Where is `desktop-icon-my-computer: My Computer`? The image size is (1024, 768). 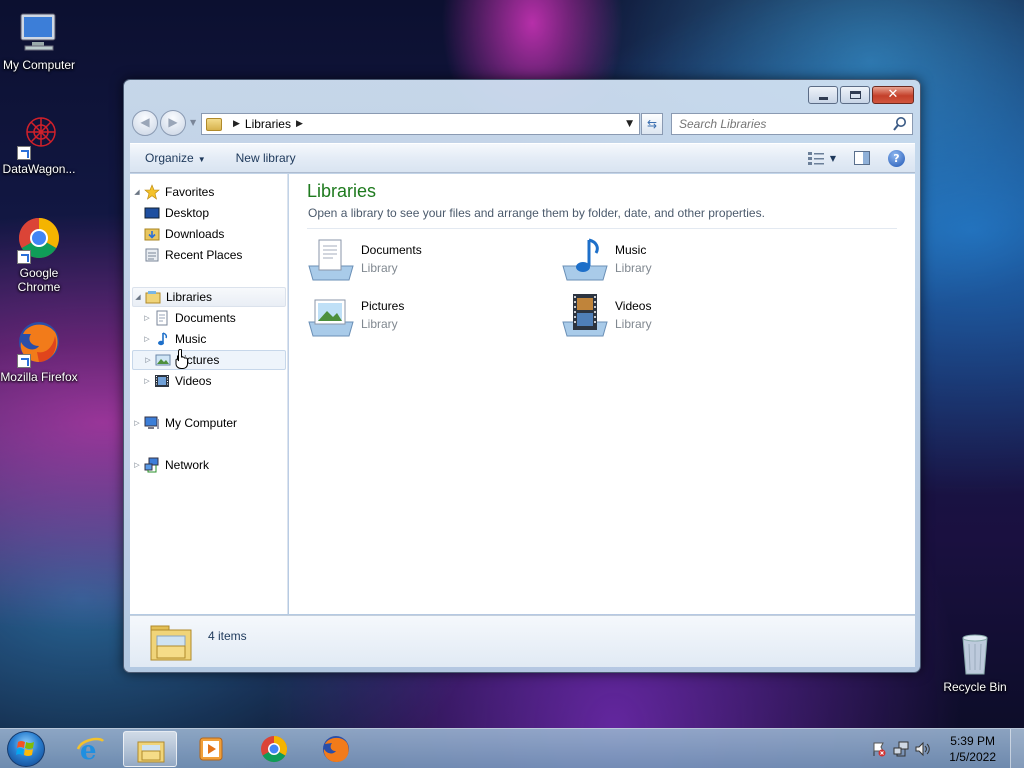
desktop-icon-my-computer: My Computer is located at coordinates (39, 40).